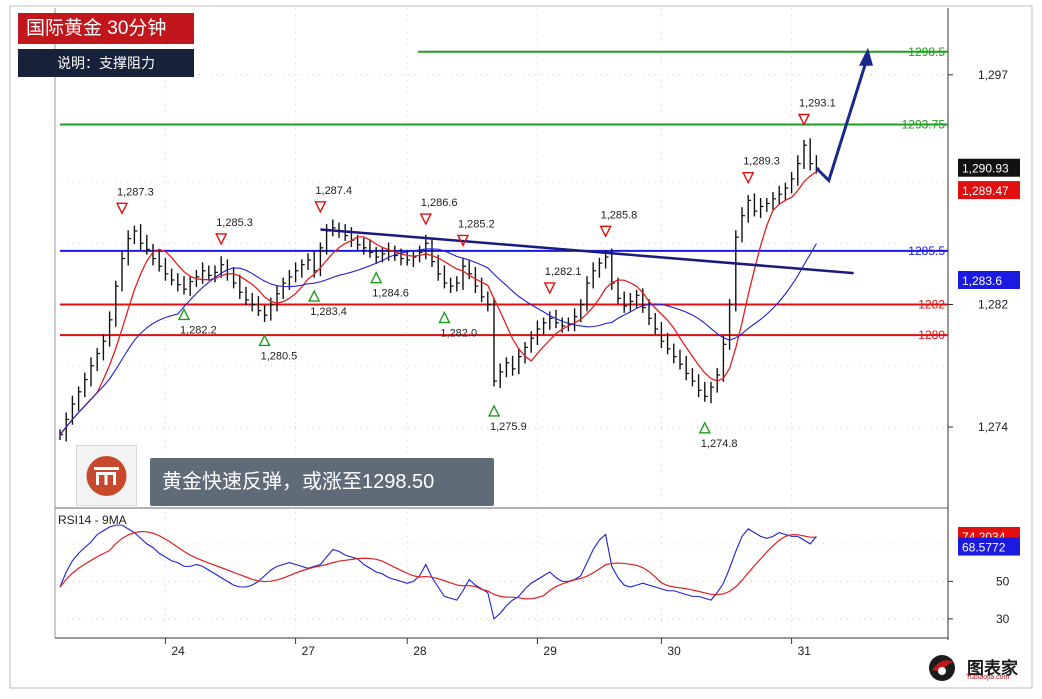  Describe the element at coordinates (1003, 581) in the screenshot. I see `rsi-y-tick-label: 50` at that location.